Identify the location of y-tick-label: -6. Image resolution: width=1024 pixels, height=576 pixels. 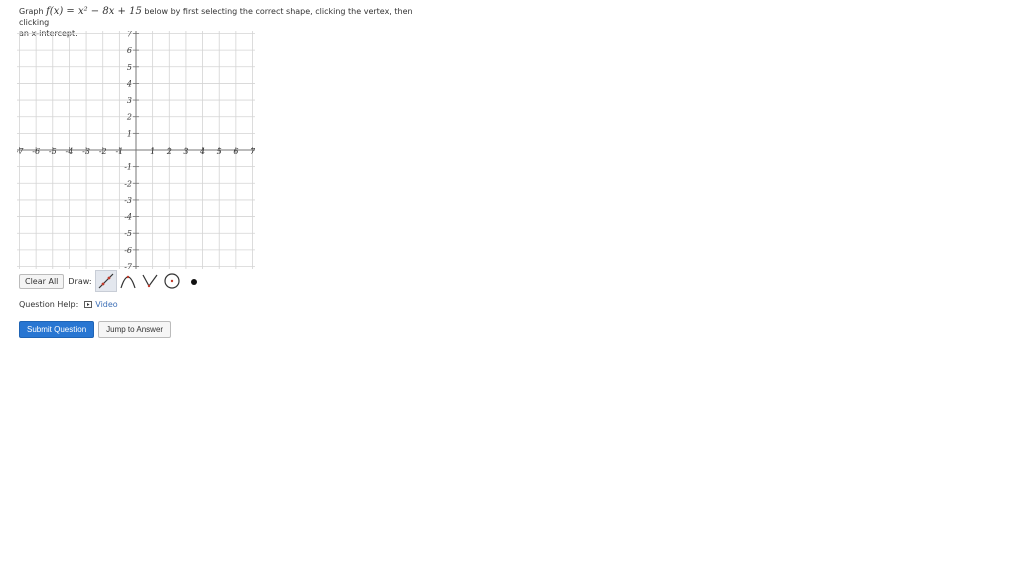
(128, 250).